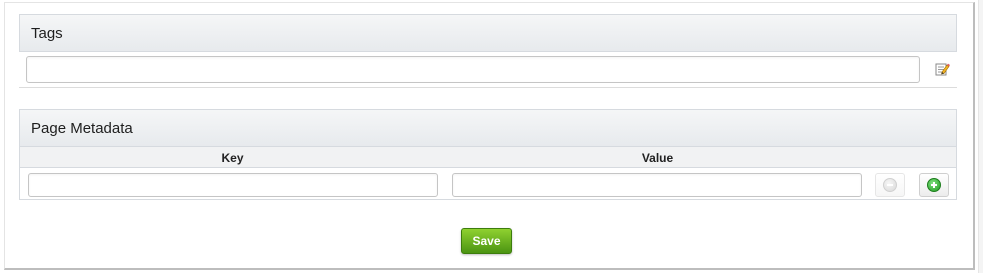 This screenshot has width=983, height=273. I want to click on column-header-key: Key, so click(232, 158).